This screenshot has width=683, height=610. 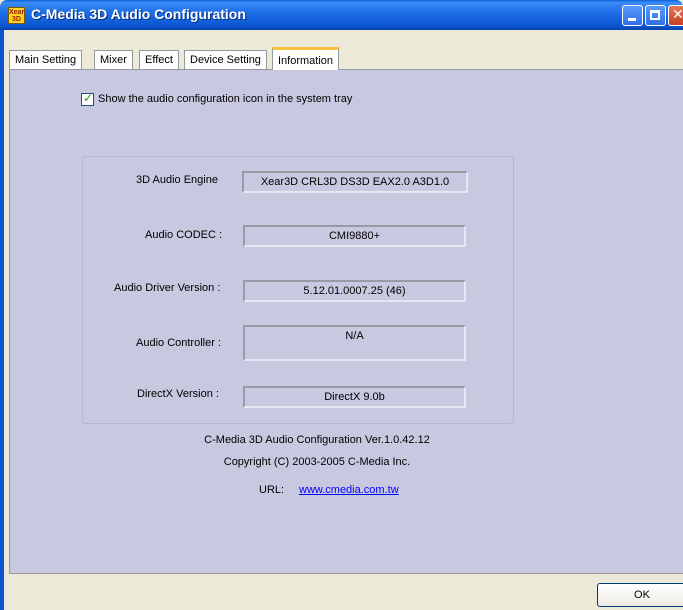 I want to click on audio-controller-label: Audio Controller :, so click(x=178, y=343).